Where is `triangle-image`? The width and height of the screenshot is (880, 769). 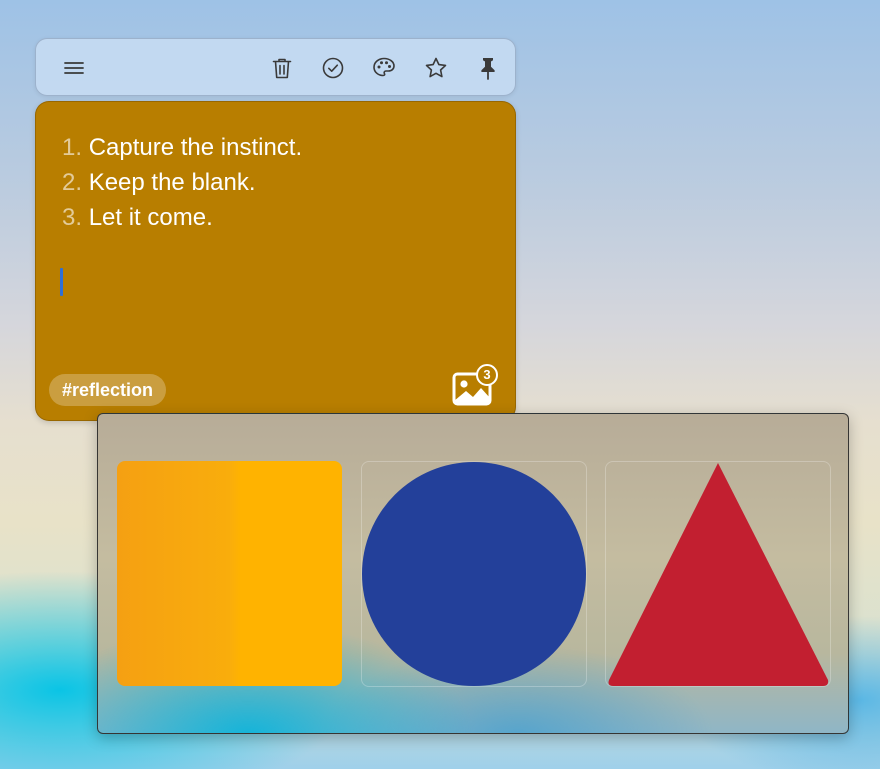
triangle-image is located at coordinates (718, 574).